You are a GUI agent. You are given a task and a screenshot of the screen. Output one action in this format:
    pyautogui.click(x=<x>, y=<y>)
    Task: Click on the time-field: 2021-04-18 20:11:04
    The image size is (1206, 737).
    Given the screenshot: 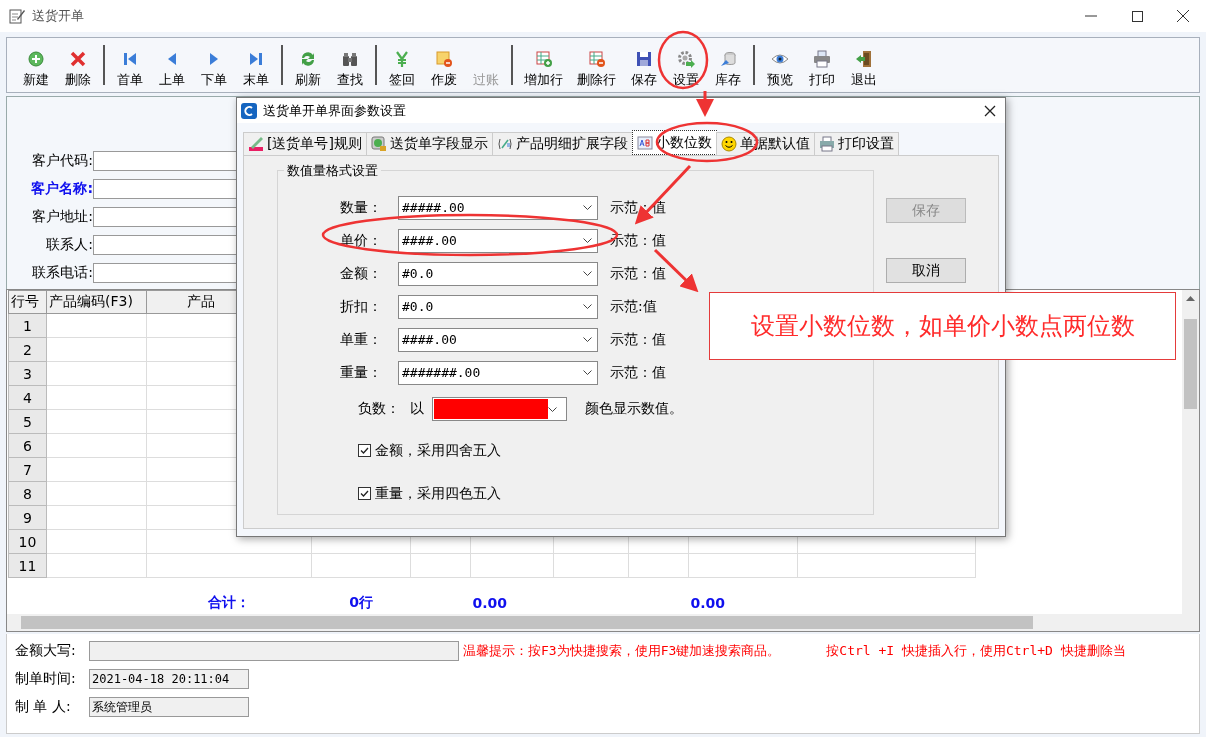 What is the action you would take?
    pyautogui.click(x=169, y=679)
    